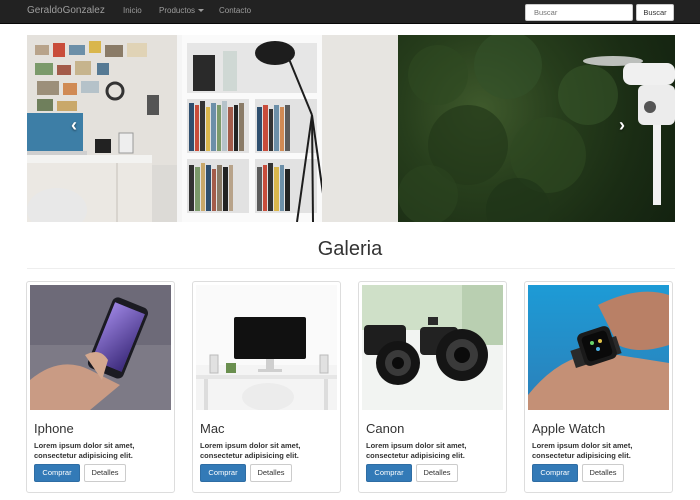  I want to click on nav-link-productos: Productos, so click(182, 10).